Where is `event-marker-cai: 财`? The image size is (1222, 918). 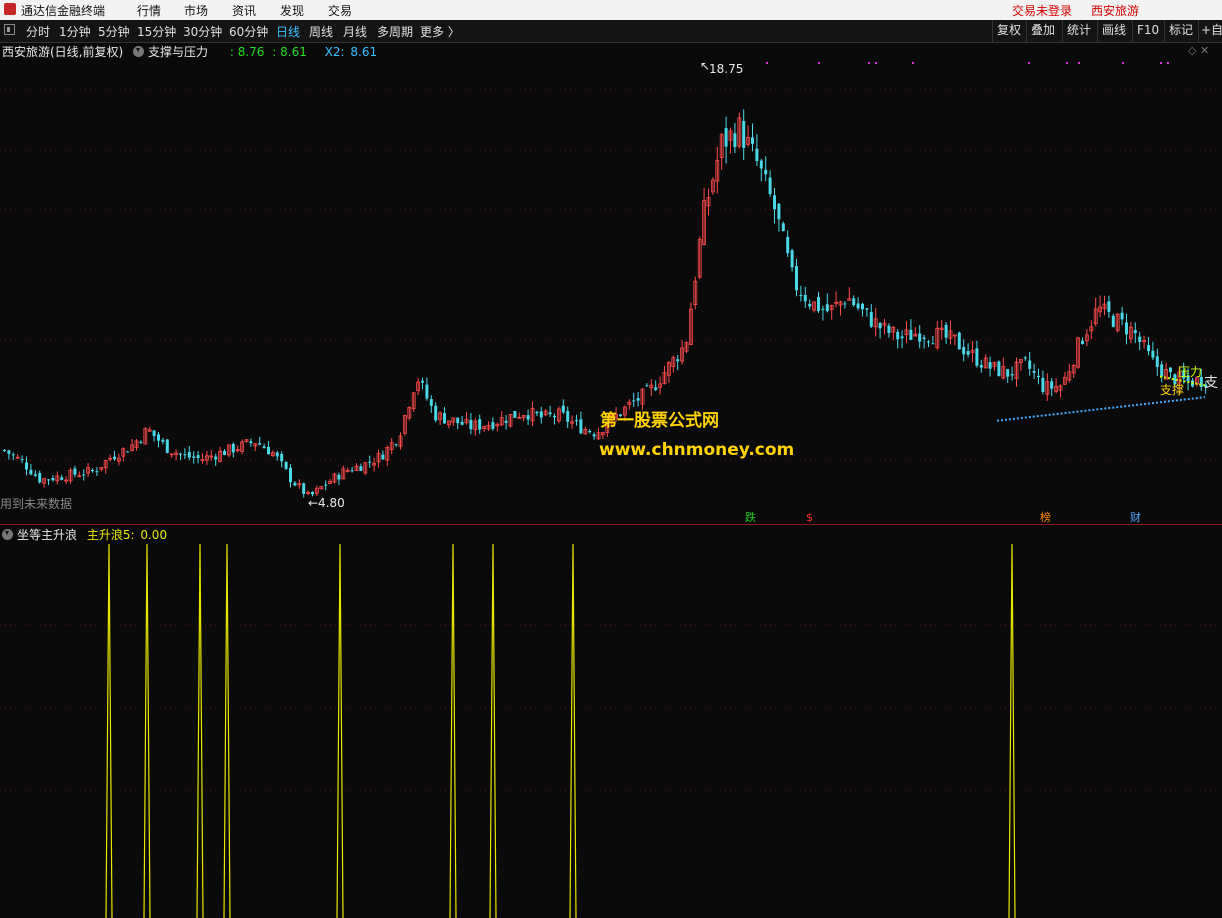 event-marker-cai: 财 is located at coordinates (1135, 517).